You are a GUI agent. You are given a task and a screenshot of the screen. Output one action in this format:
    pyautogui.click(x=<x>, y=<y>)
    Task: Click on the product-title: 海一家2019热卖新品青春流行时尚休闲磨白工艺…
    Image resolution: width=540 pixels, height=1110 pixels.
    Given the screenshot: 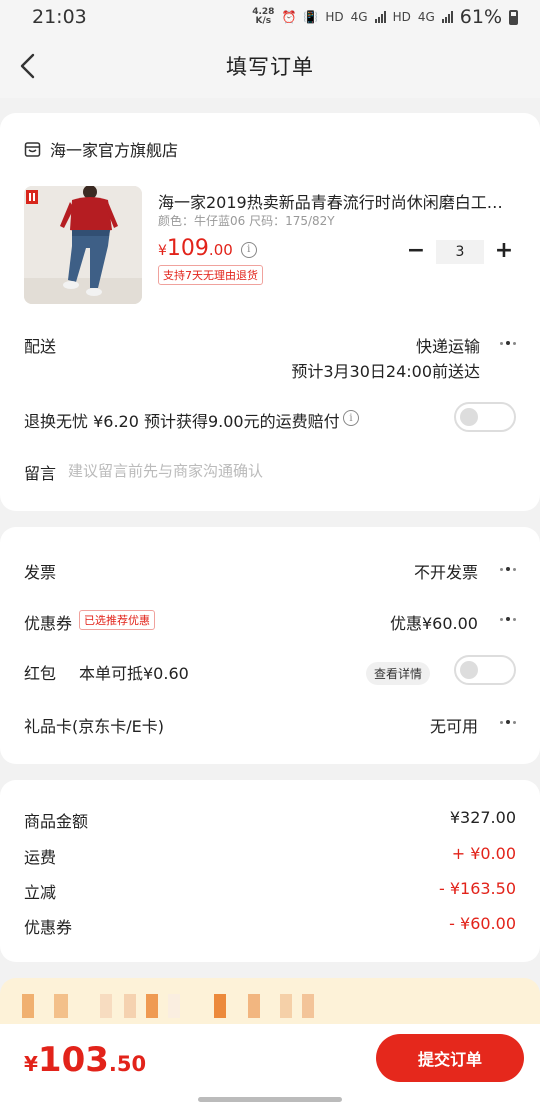 What is the action you would take?
    pyautogui.click(x=338, y=201)
    